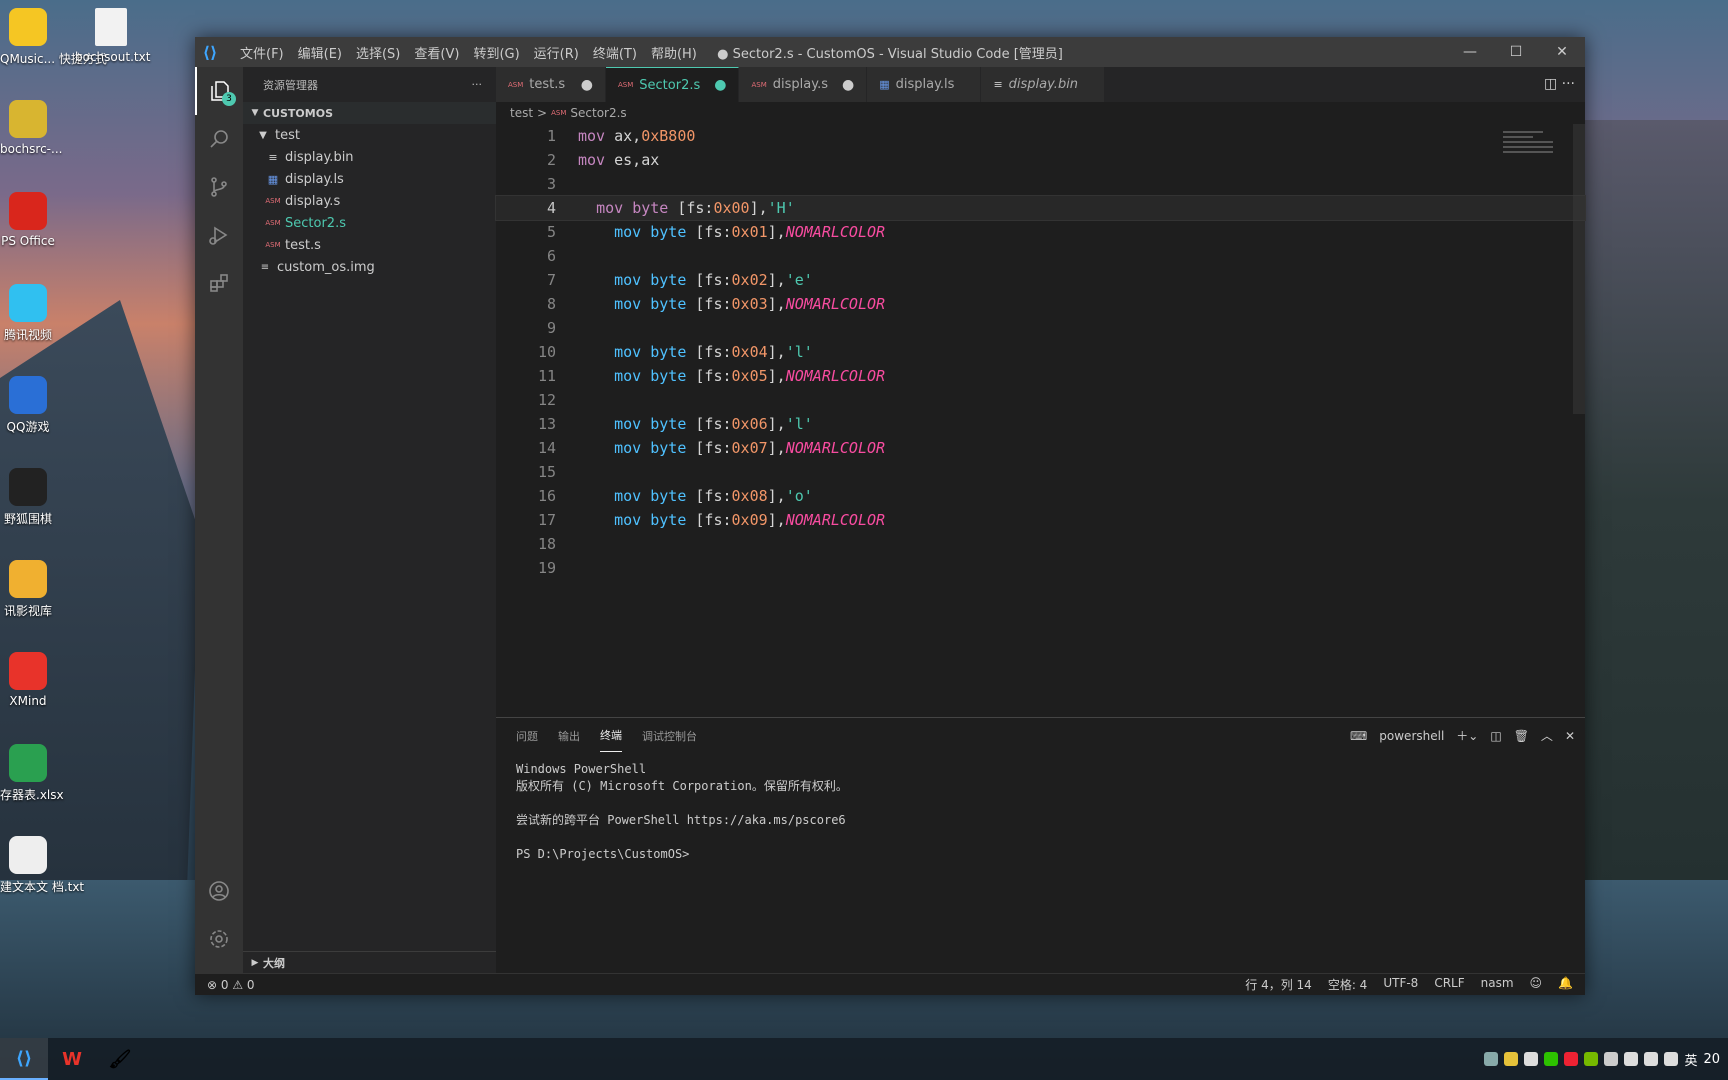 The width and height of the screenshot is (1728, 1080). Describe the element at coordinates (28, 405) in the screenshot. I see `desktop-icon: QQ游戏` at that location.